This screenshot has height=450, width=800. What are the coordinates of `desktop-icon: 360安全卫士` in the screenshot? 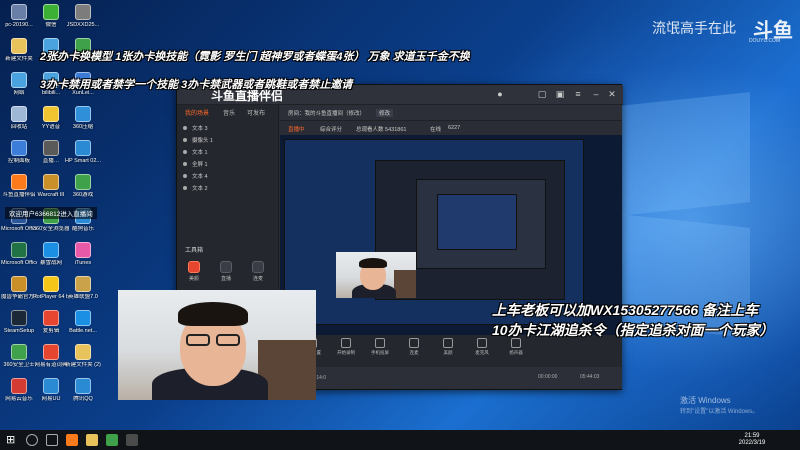 It's located at (19, 361).